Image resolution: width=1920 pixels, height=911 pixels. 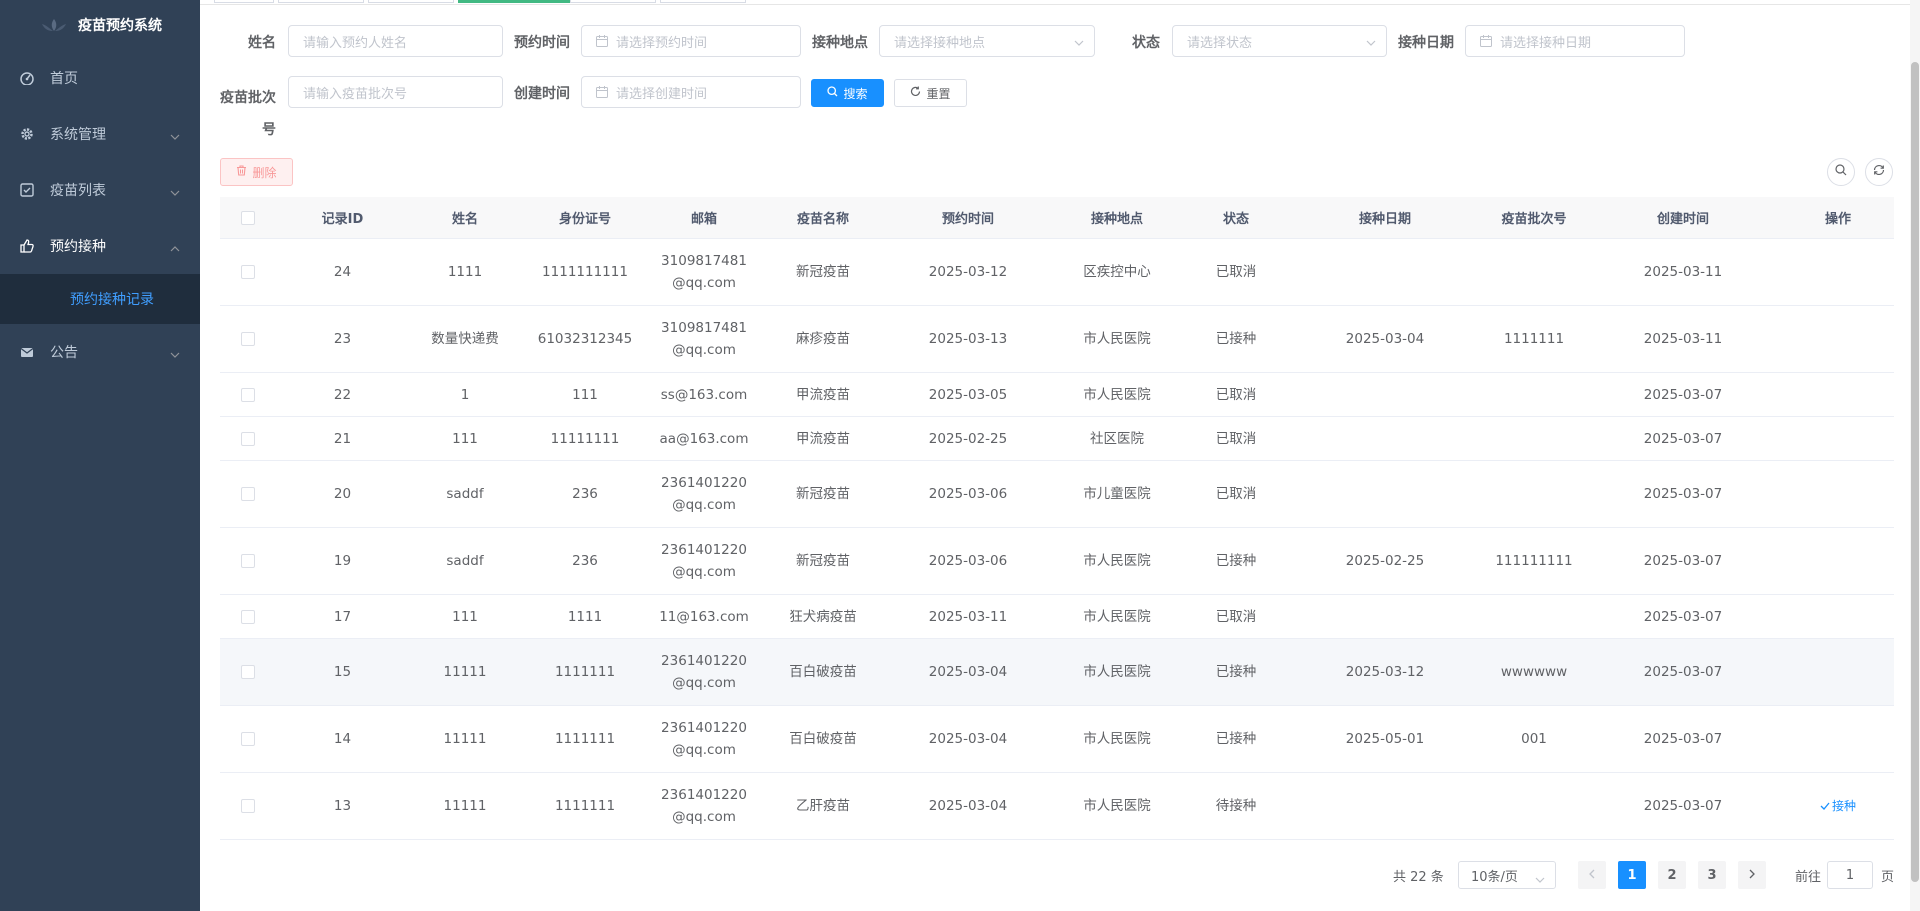 What do you see at coordinates (987, 41) in the screenshot?
I see `site-select: 请选择接种地点` at bounding box center [987, 41].